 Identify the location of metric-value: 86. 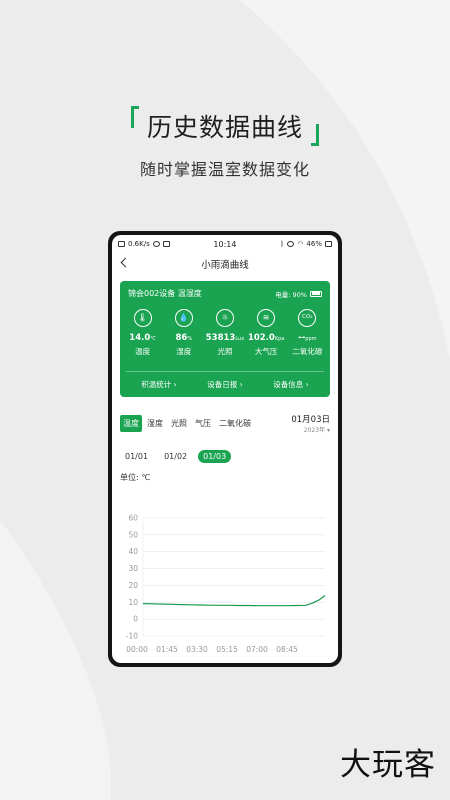
(181, 338).